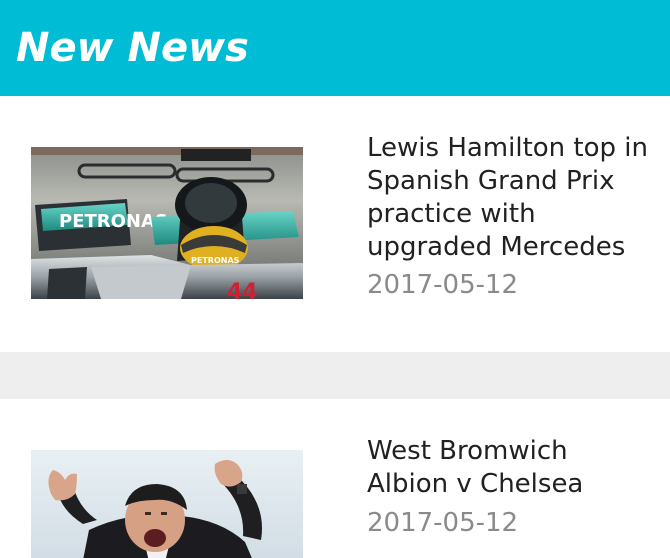  I want to click on f1-car-photo: PETRONAS PETRONAS 44, so click(167, 223).